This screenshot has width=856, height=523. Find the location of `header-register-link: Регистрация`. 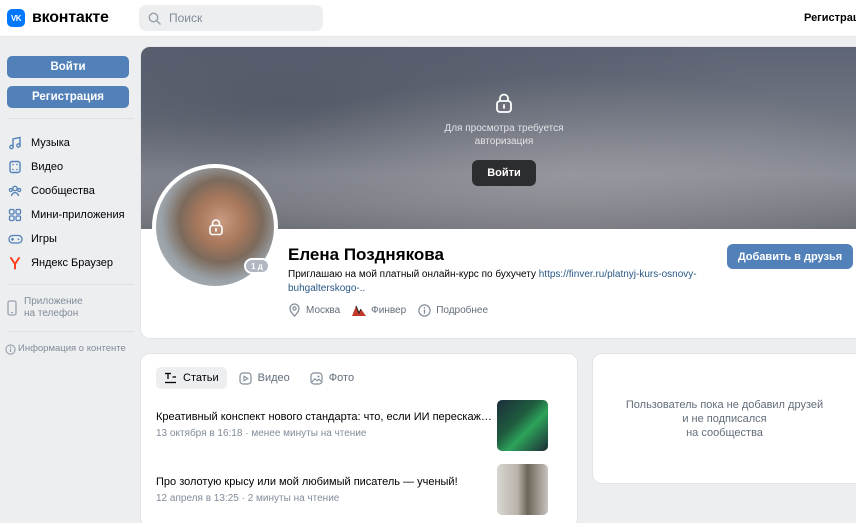

header-register-link: Регистрация is located at coordinates (830, 18).